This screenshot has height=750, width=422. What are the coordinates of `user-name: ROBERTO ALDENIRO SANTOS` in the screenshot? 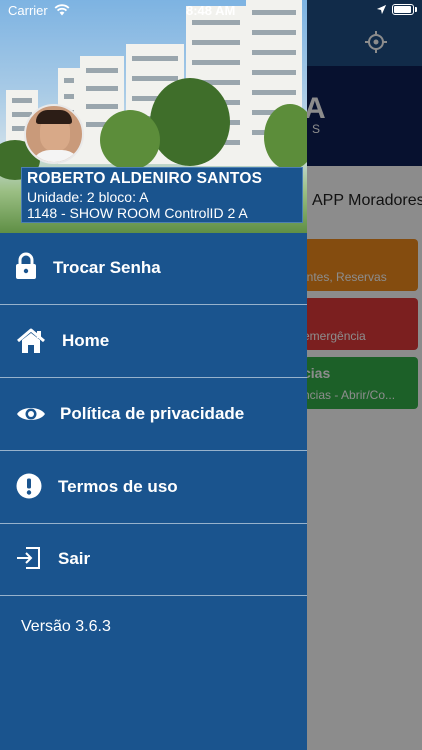 It's located at (145, 178).